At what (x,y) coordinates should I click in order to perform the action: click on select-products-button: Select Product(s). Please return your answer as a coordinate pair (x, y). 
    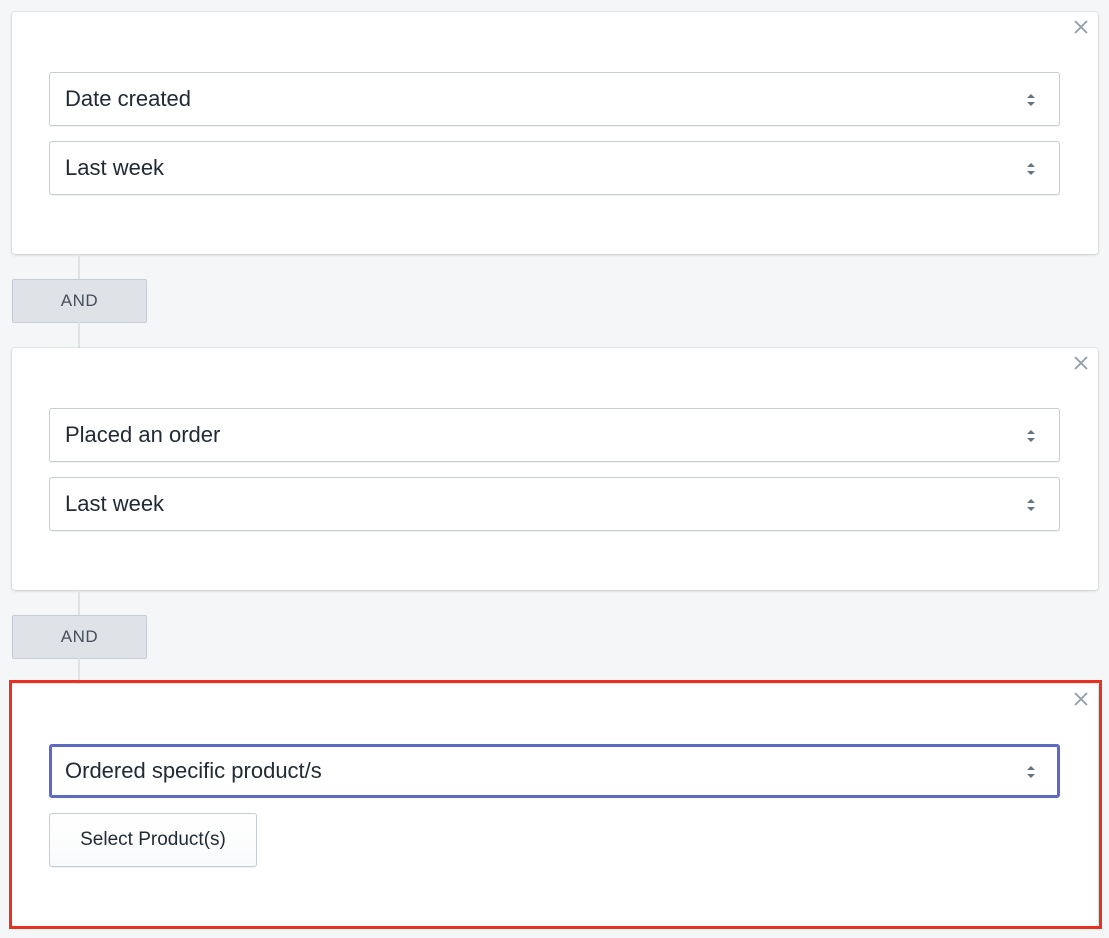
    Looking at the image, I should click on (153, 840).